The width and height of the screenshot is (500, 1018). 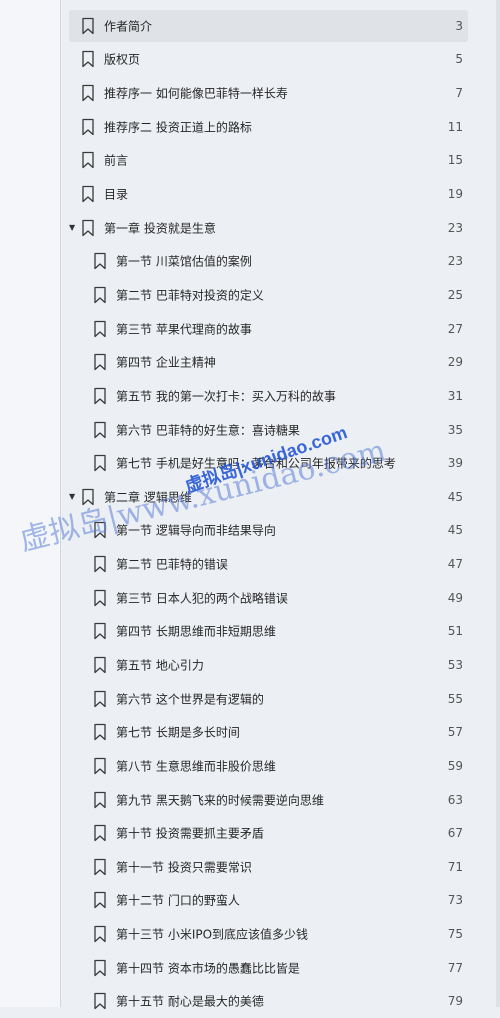 I want to click on toc-section-row: 第十节 投资需要抓主要矛盾 67, so click(x=280, y=833).